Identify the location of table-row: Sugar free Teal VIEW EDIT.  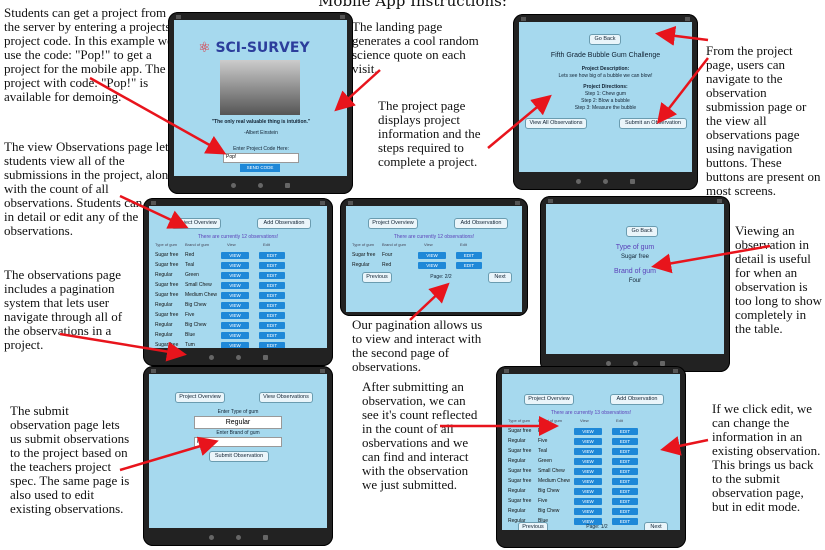
(240, 266).